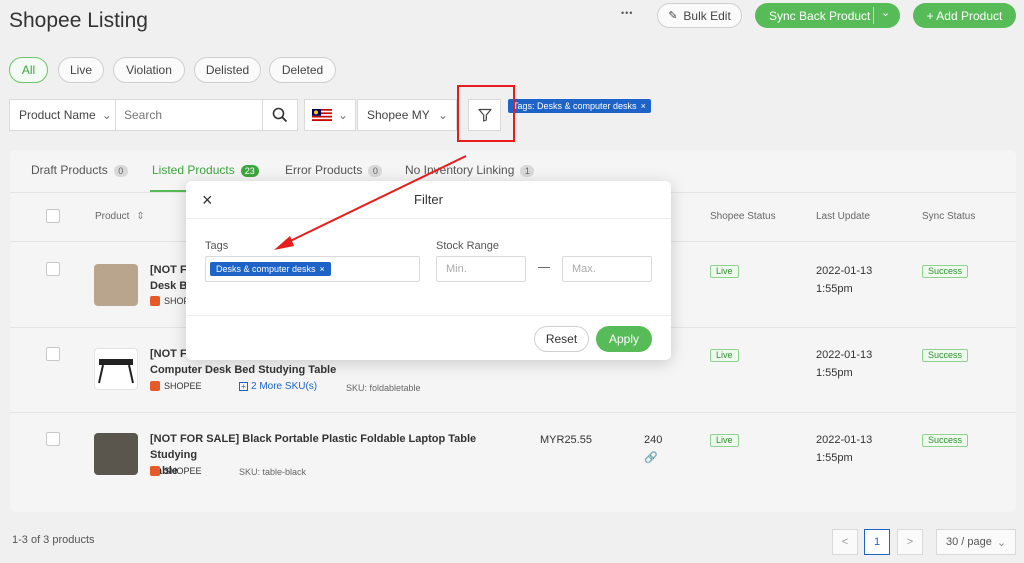 The image size is (1024, 563). Describe the element at coordinates (370, 202) in the screenshot. I see `annotation-arrow` at that location.